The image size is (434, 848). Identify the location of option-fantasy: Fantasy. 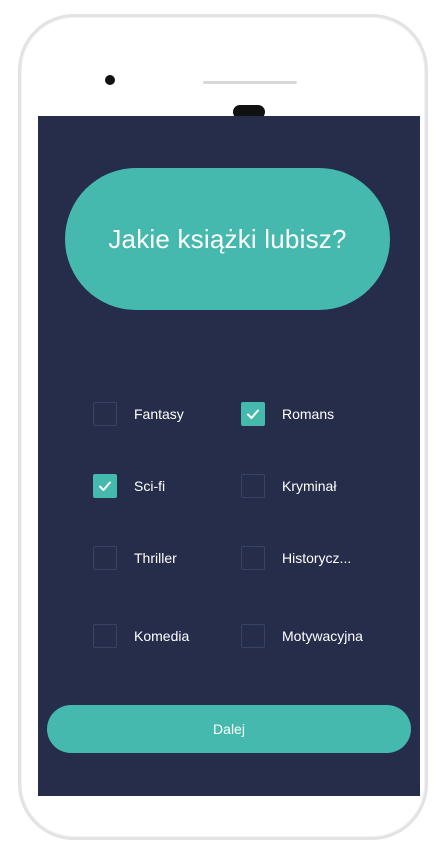
(138, 414).